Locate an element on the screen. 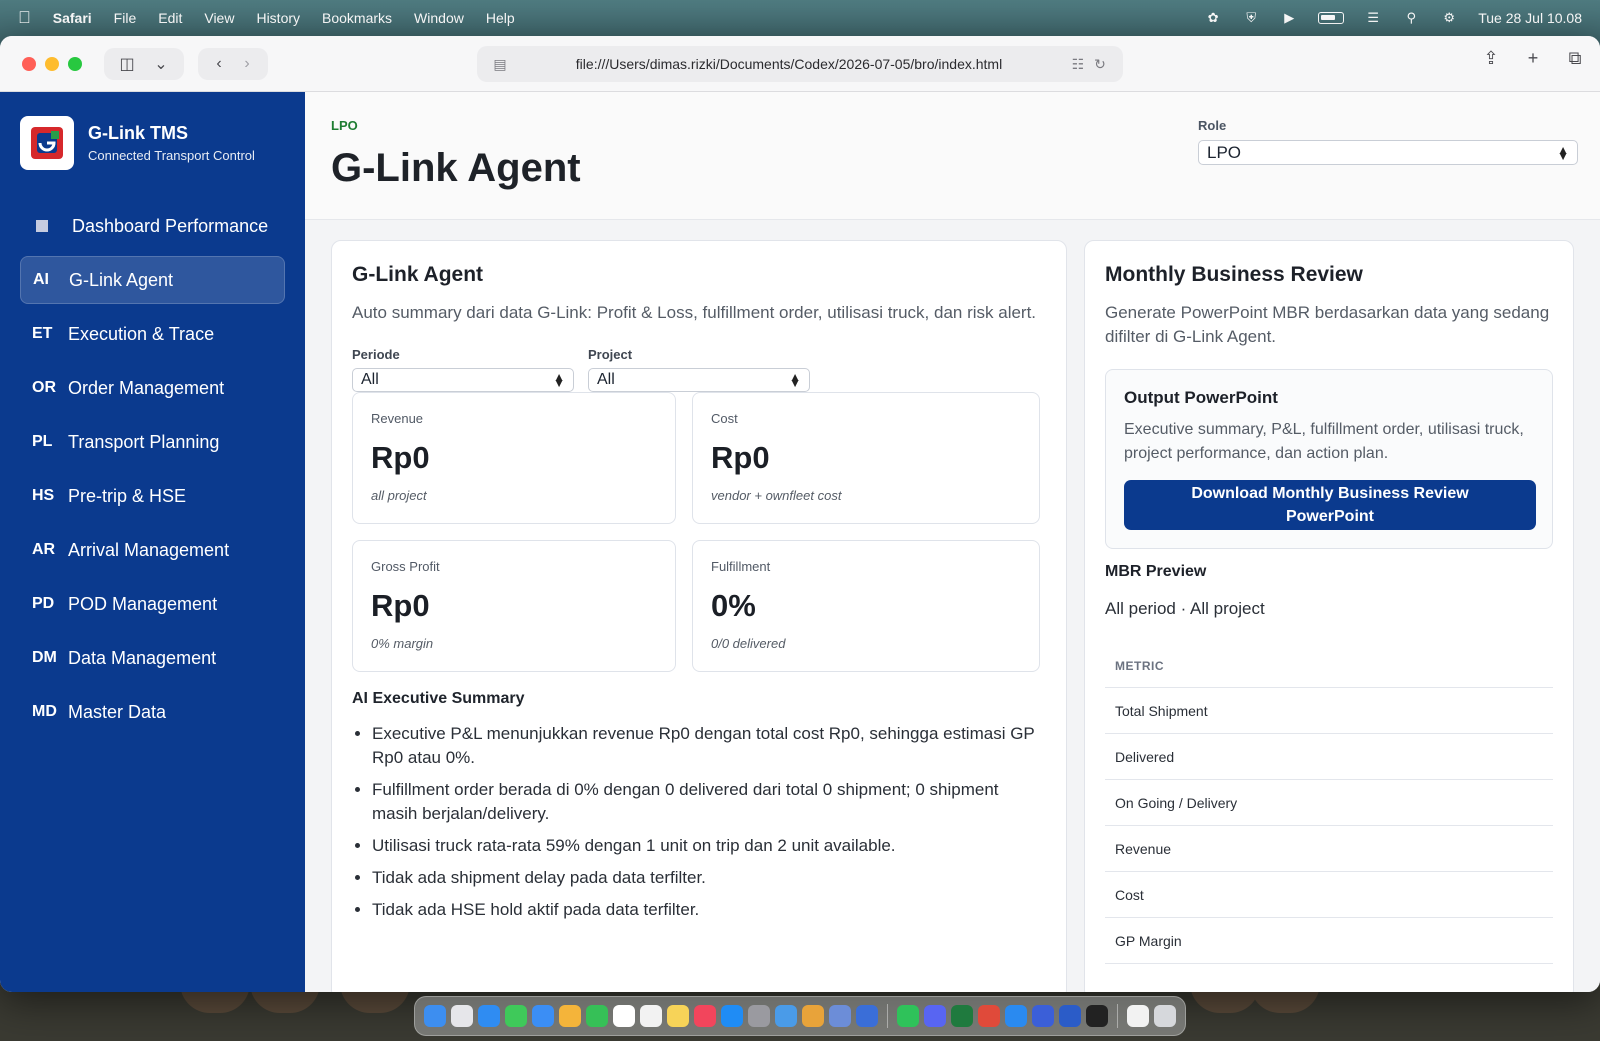 This screenshot has width=1600, height=1041. periode-select: All ▲ ▼ is located at coordinates (463, 380).